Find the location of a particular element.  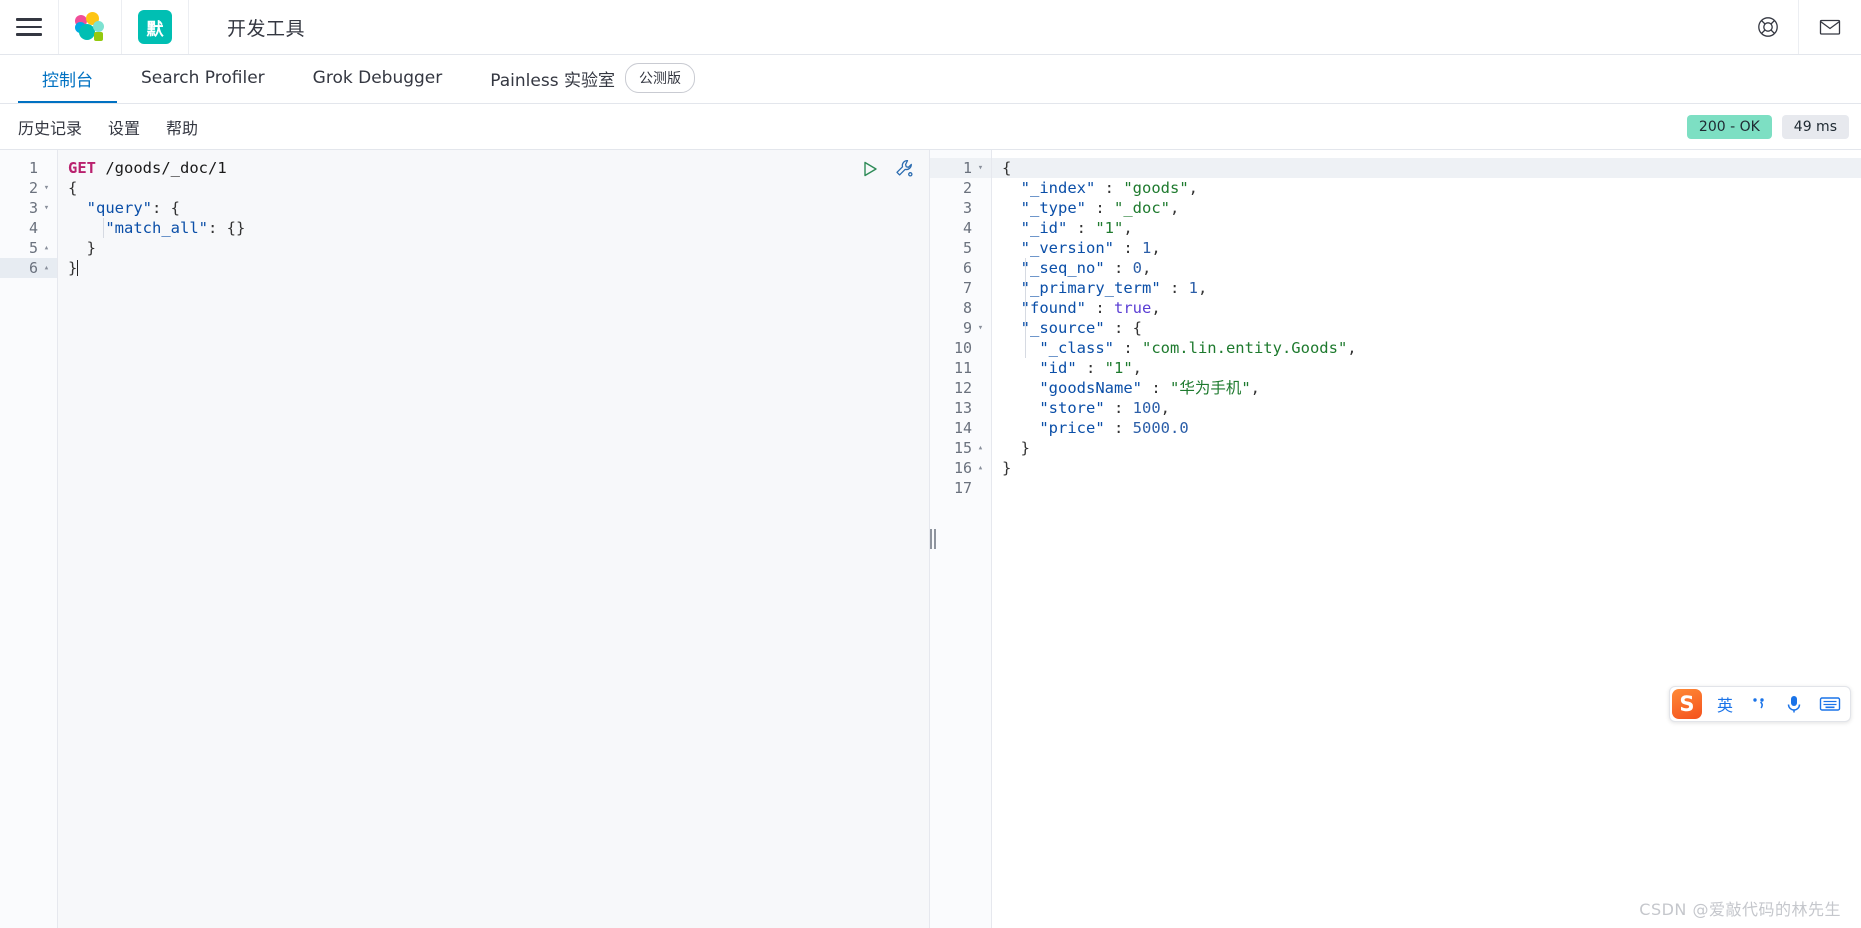

line-number: 10 is located at coordinates (960, 348).